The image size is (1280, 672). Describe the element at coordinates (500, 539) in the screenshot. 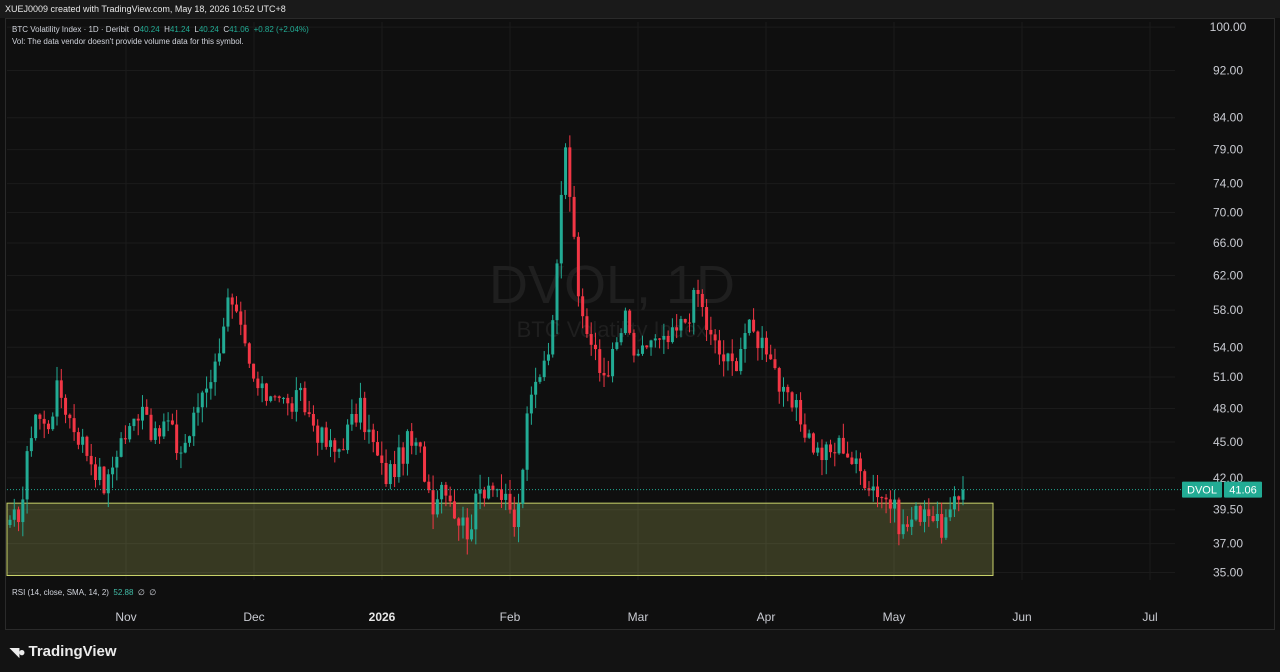

I see `support-zone` at that location.